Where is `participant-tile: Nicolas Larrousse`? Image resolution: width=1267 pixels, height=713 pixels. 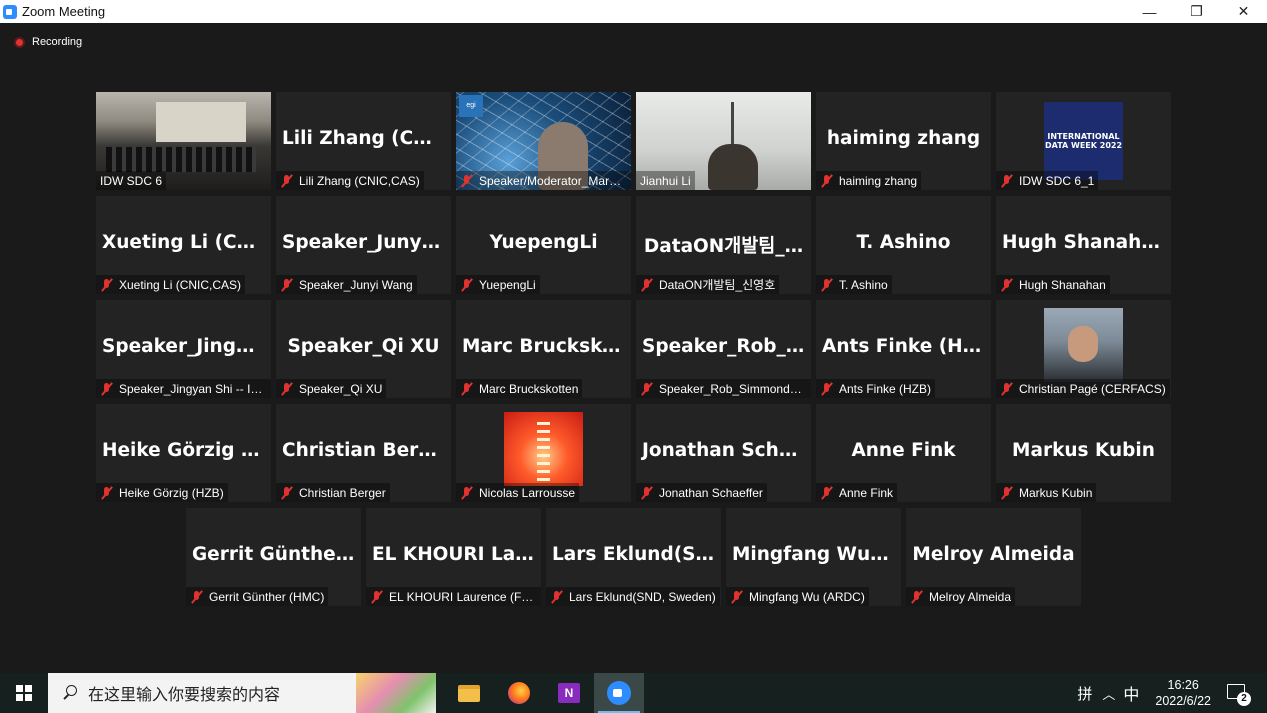
participant-tile: Nicolas Larrousse is located at coordinates (543, 453).